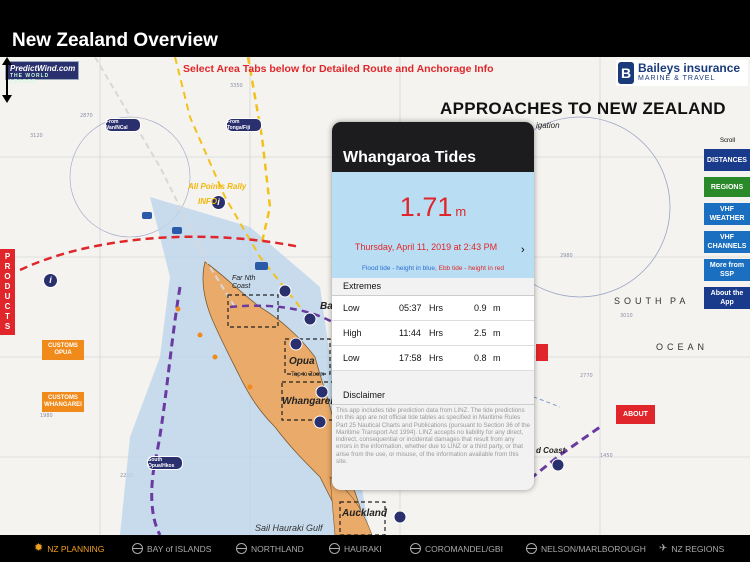  I want to click on predictwind-tagline: THE WORLD LEADER, so click(30, 79).